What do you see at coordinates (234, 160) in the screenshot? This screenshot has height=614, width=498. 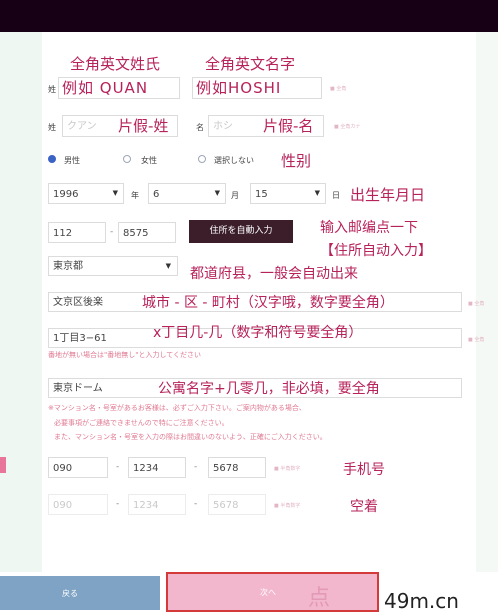 I see `gender-option-unspecified: 選択しない` at bounding box center [234, 160].